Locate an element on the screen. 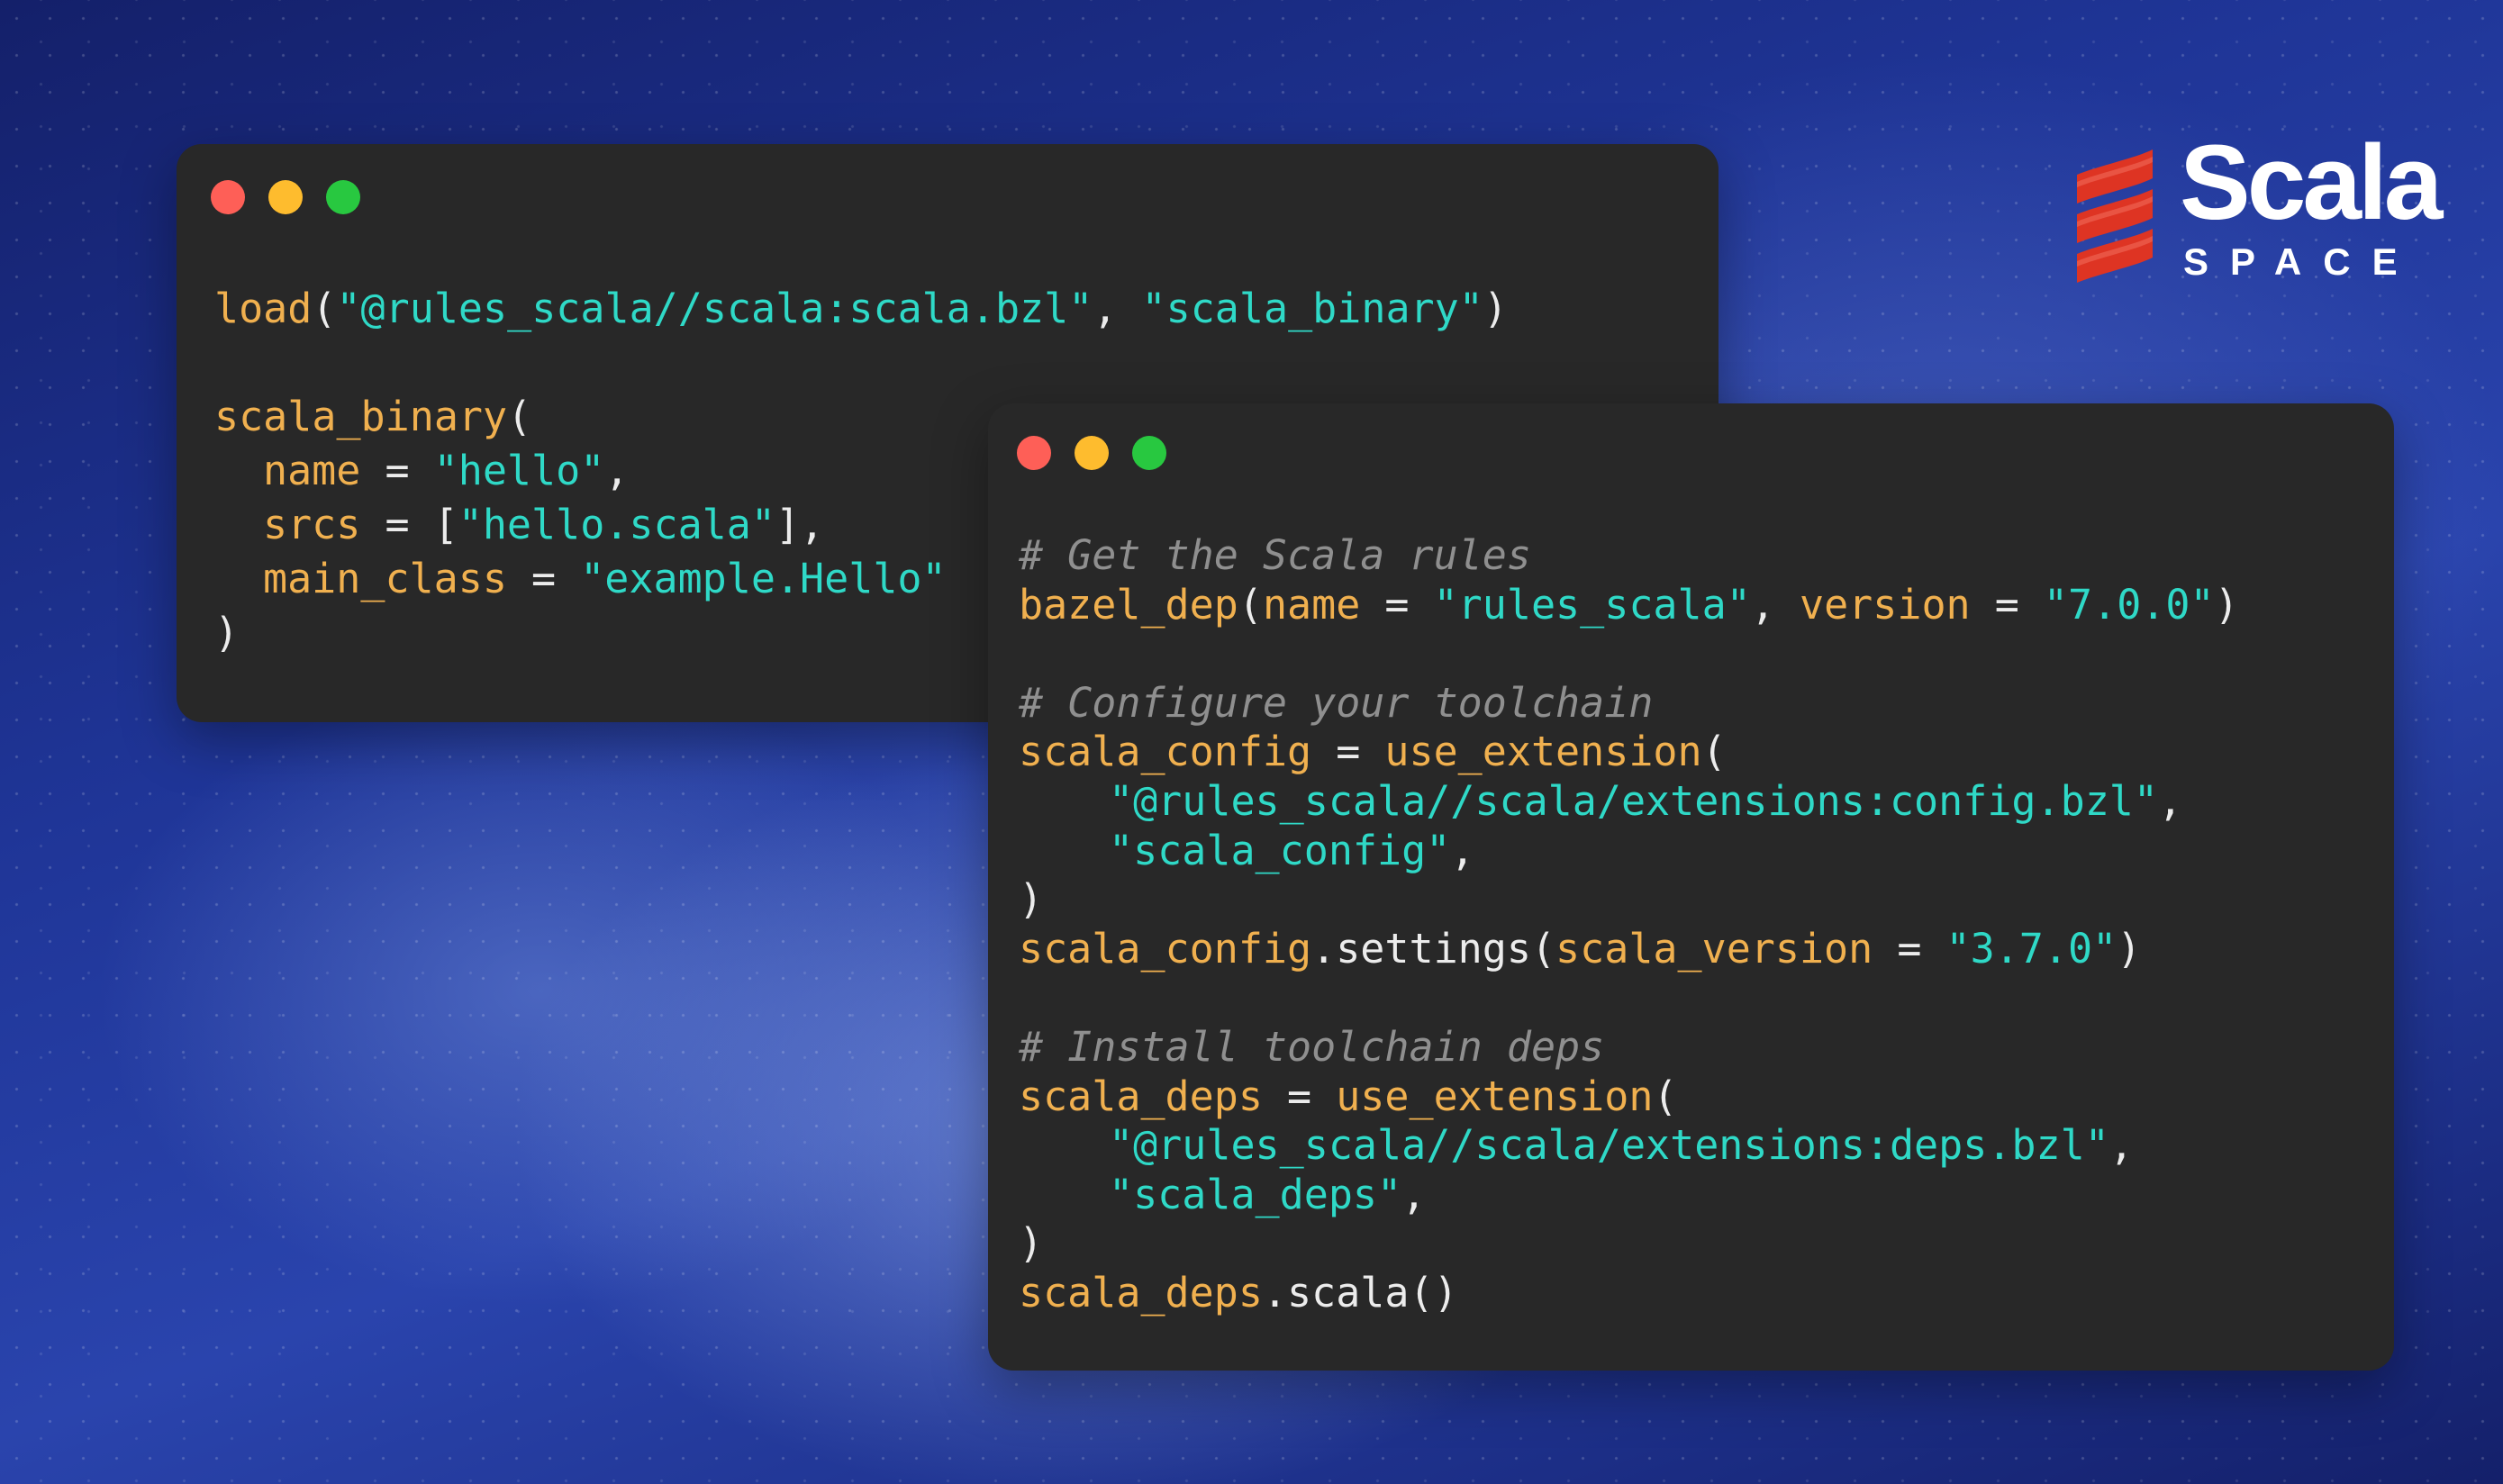 The width and height of the screenshot is (2503, 1484). code-line: # Install toolchain deps is located at coordinates (1629, 1048).